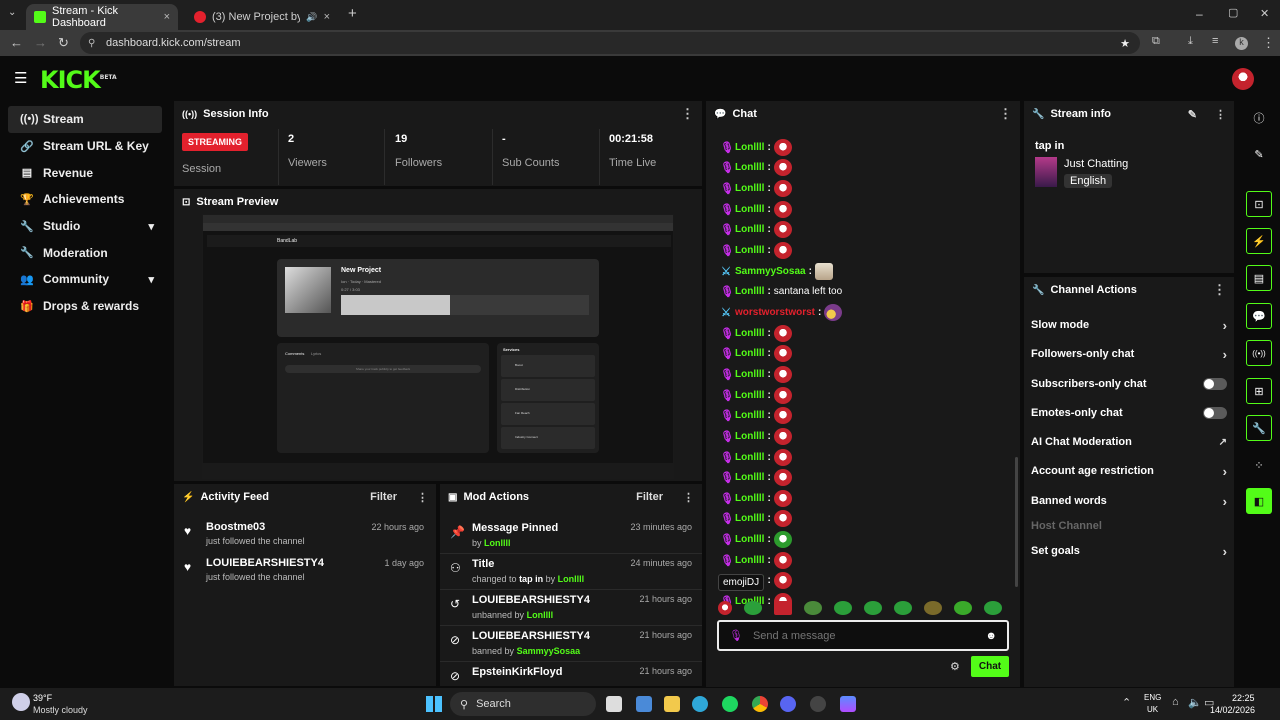 The height and width of the screenshot is (720, 1280). Describe the element at coordinates (1192, 114) in the screenshot. I see `edit-pencil-icon: ✎` at that location.